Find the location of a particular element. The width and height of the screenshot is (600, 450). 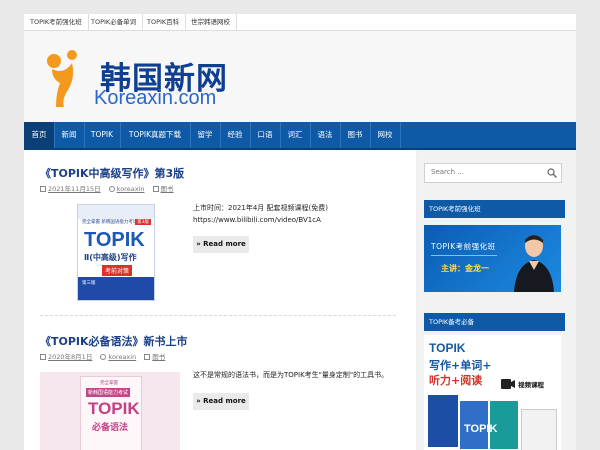

read-more-button-grammar: » Read more is located at coordinates (221, 401).